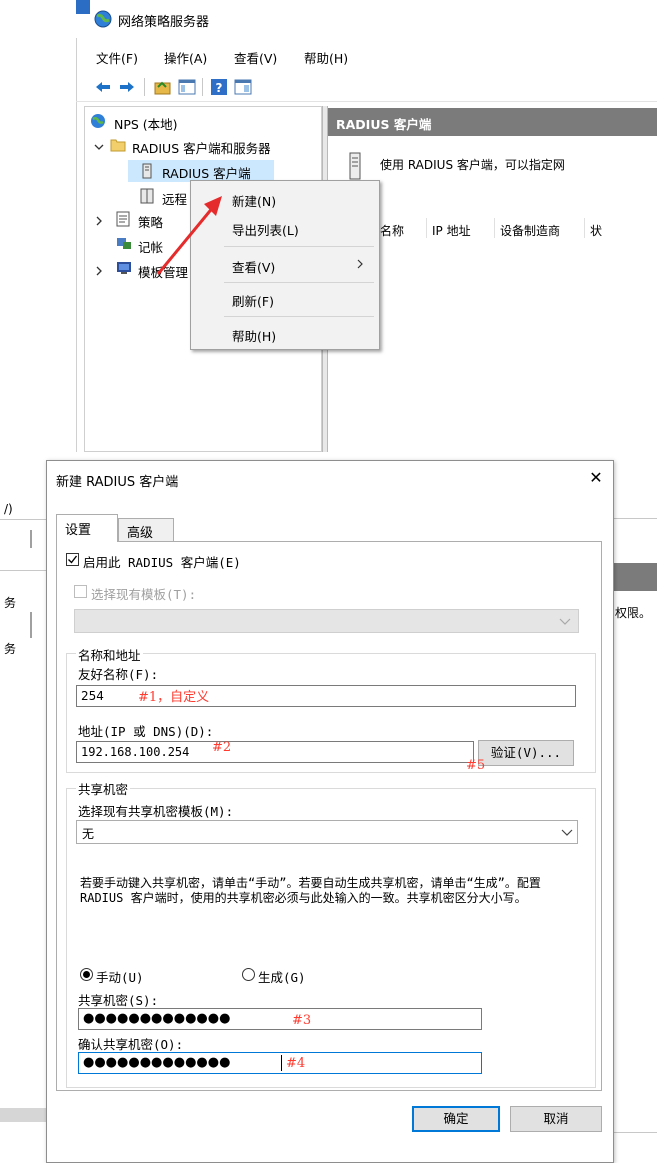 This screenshot has height=1163, width=657. What do you see at coordinates (296, 1063) in the screenshot?
I see `annotation-4: #4` at bounding box center [296, 1063].